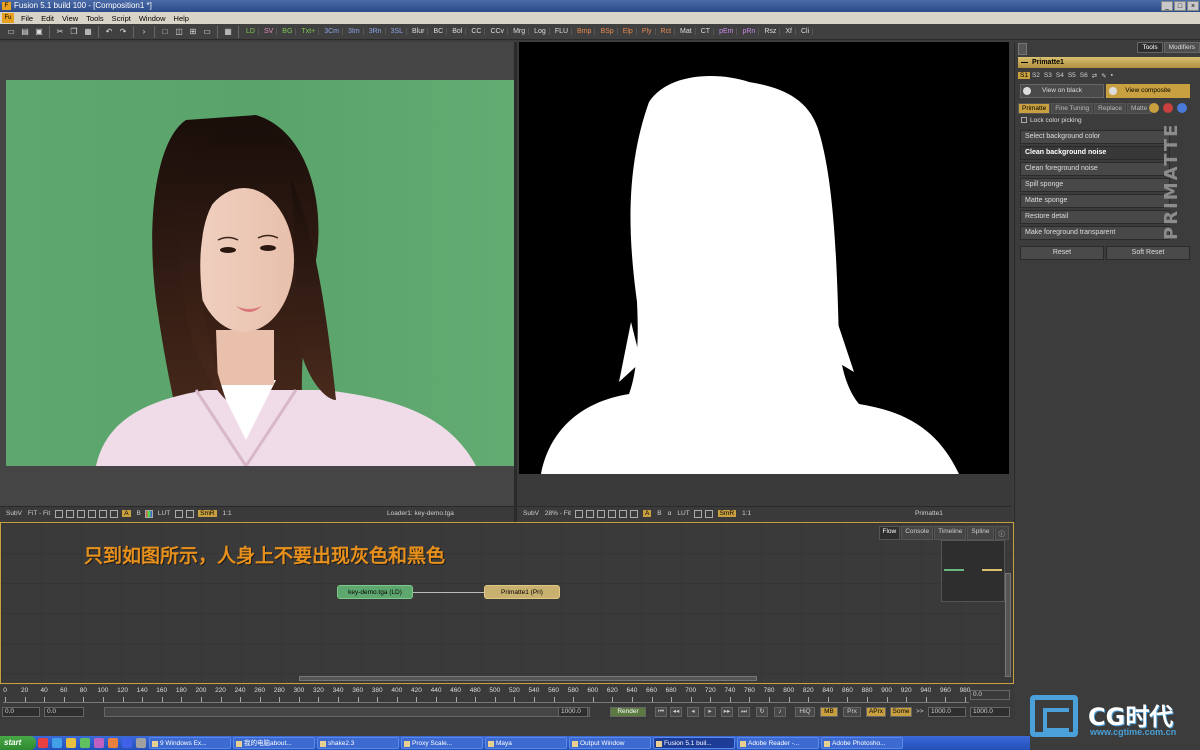 The width and height of the screenshot is (1200, 750). What do you see at coordinates (540, 31) in the screenshot?
I see `tool-button-log: Log` at bounding box center [540, 31].